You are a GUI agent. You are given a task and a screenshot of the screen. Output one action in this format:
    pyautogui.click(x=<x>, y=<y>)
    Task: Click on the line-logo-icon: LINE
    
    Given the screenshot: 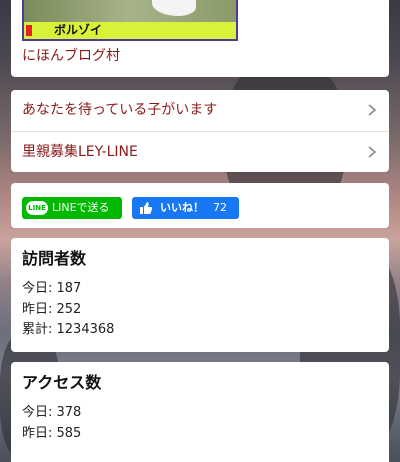 What is the action you would take?
    pyautogui.click(x=37, y=208)
    